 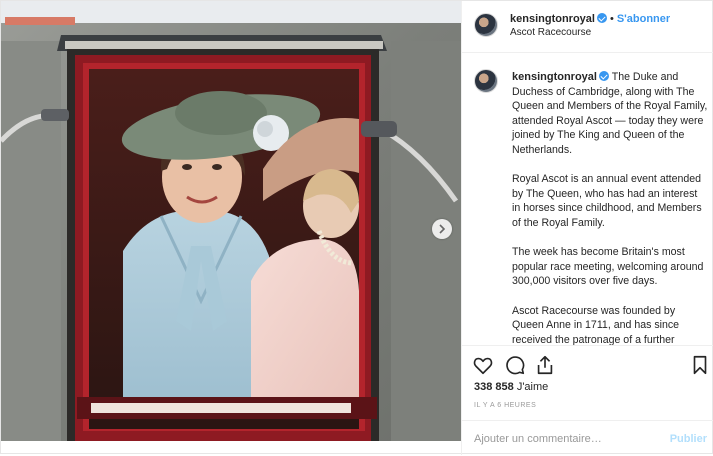 What do you see at coordinates (545, 365) in the screenshot?
I see `share-icon` at bounding box center [545, 365].